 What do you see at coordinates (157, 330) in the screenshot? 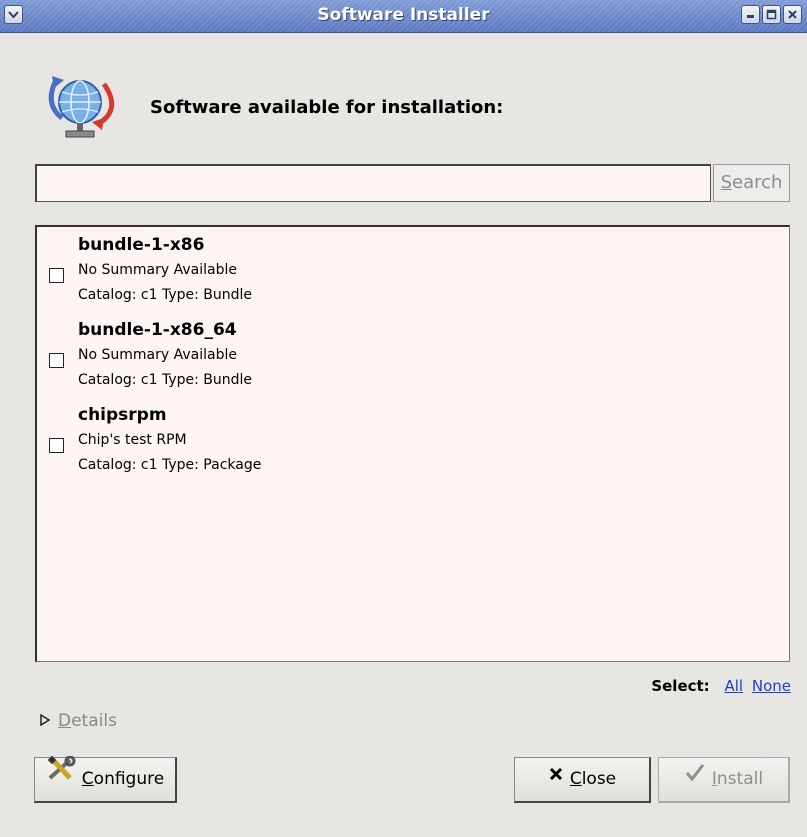
I see `item-name: bundle-1-x86_64` at bounding box center [157, 330].